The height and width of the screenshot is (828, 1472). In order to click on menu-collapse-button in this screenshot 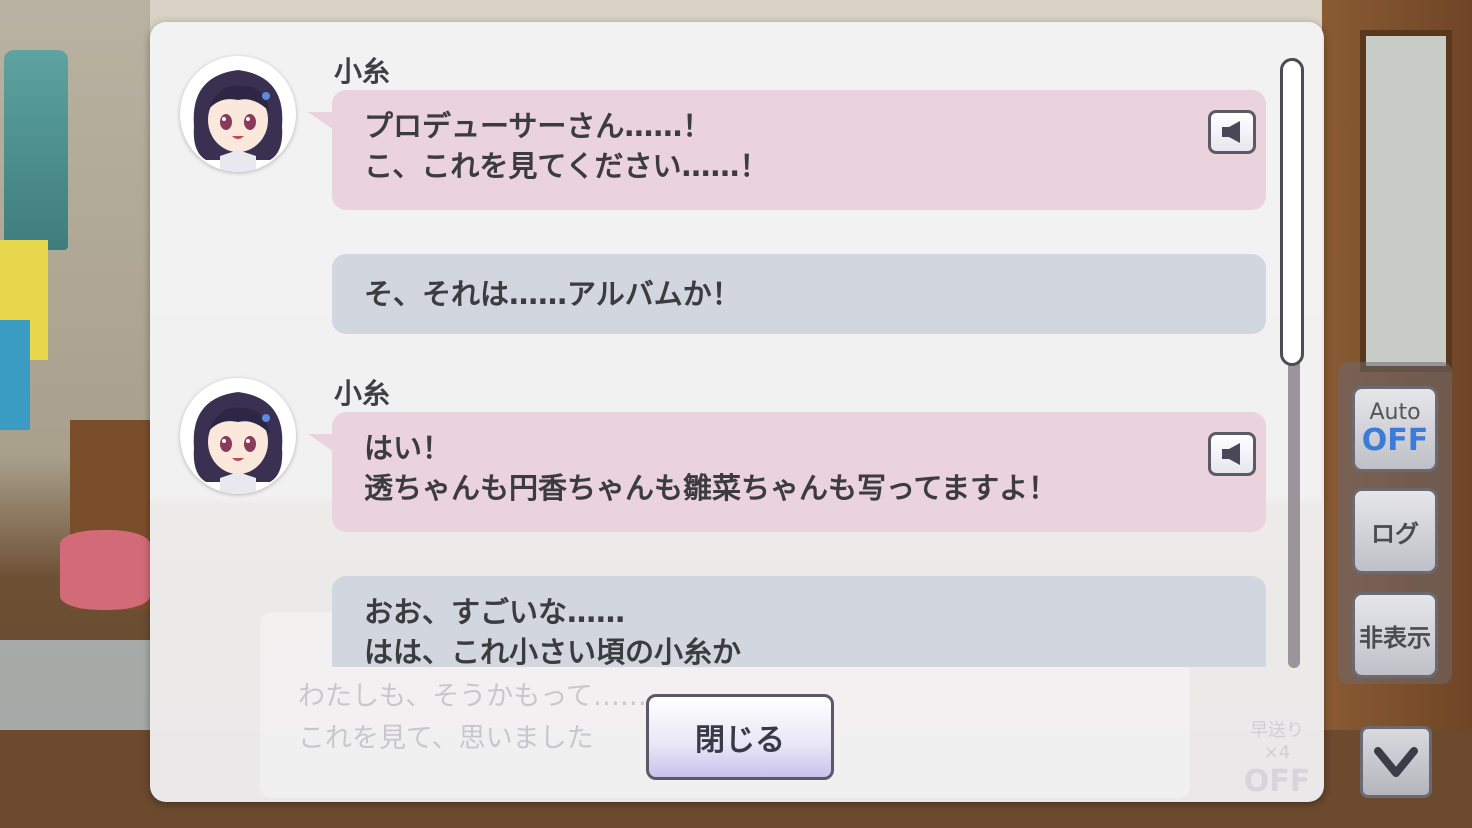, I will do `click(1396, 762)`.